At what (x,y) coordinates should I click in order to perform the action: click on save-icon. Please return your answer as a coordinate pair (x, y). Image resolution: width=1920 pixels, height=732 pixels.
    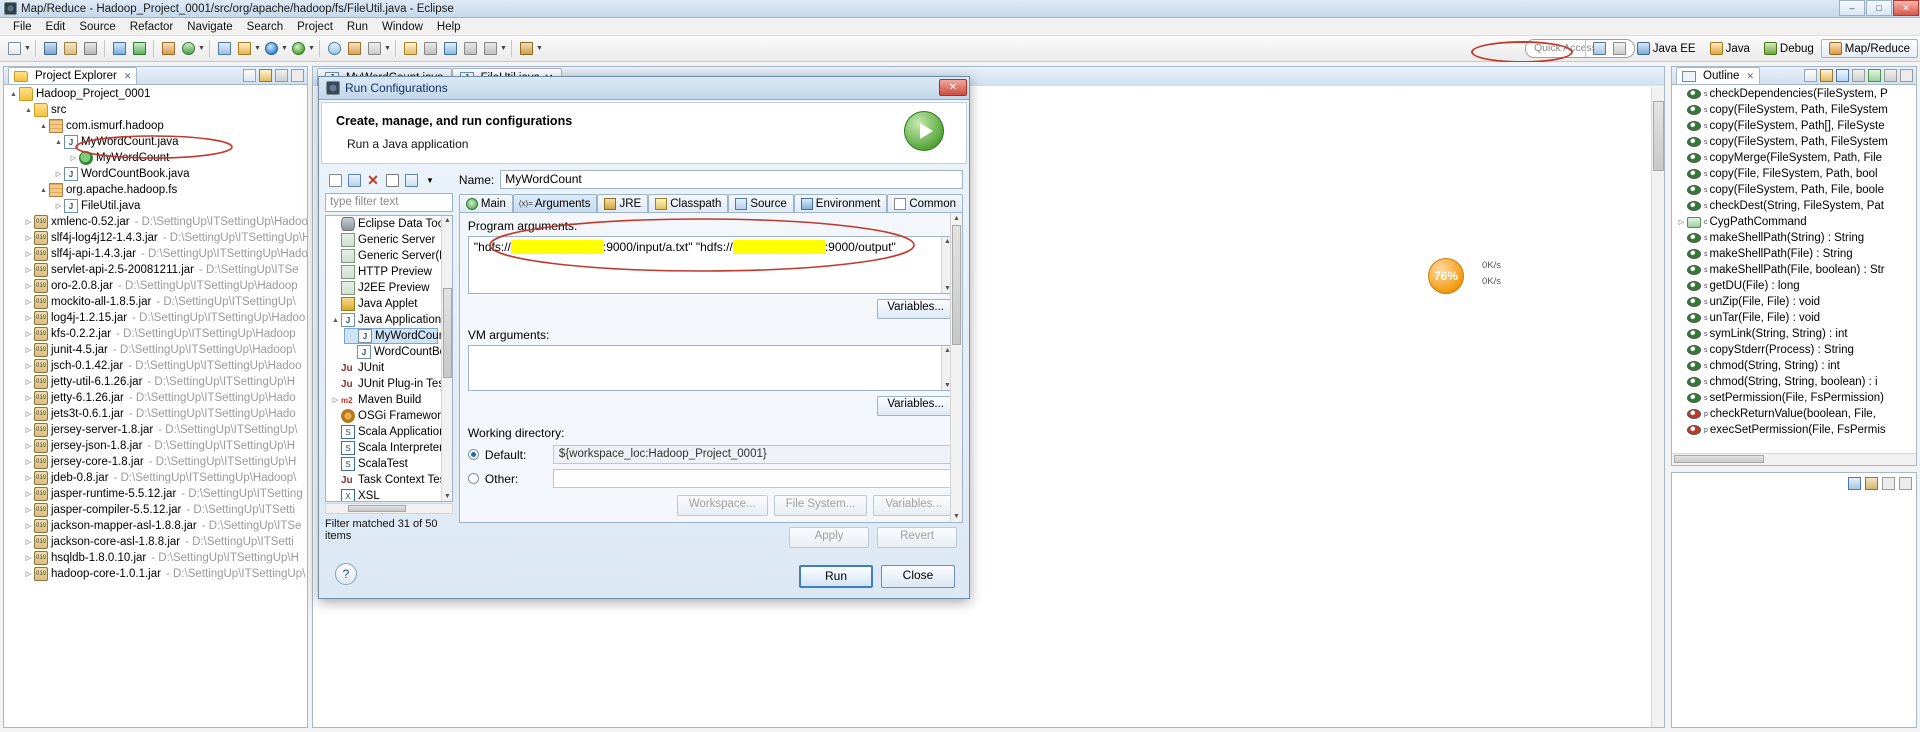
    Looking at the image, I should click on (50, 49).